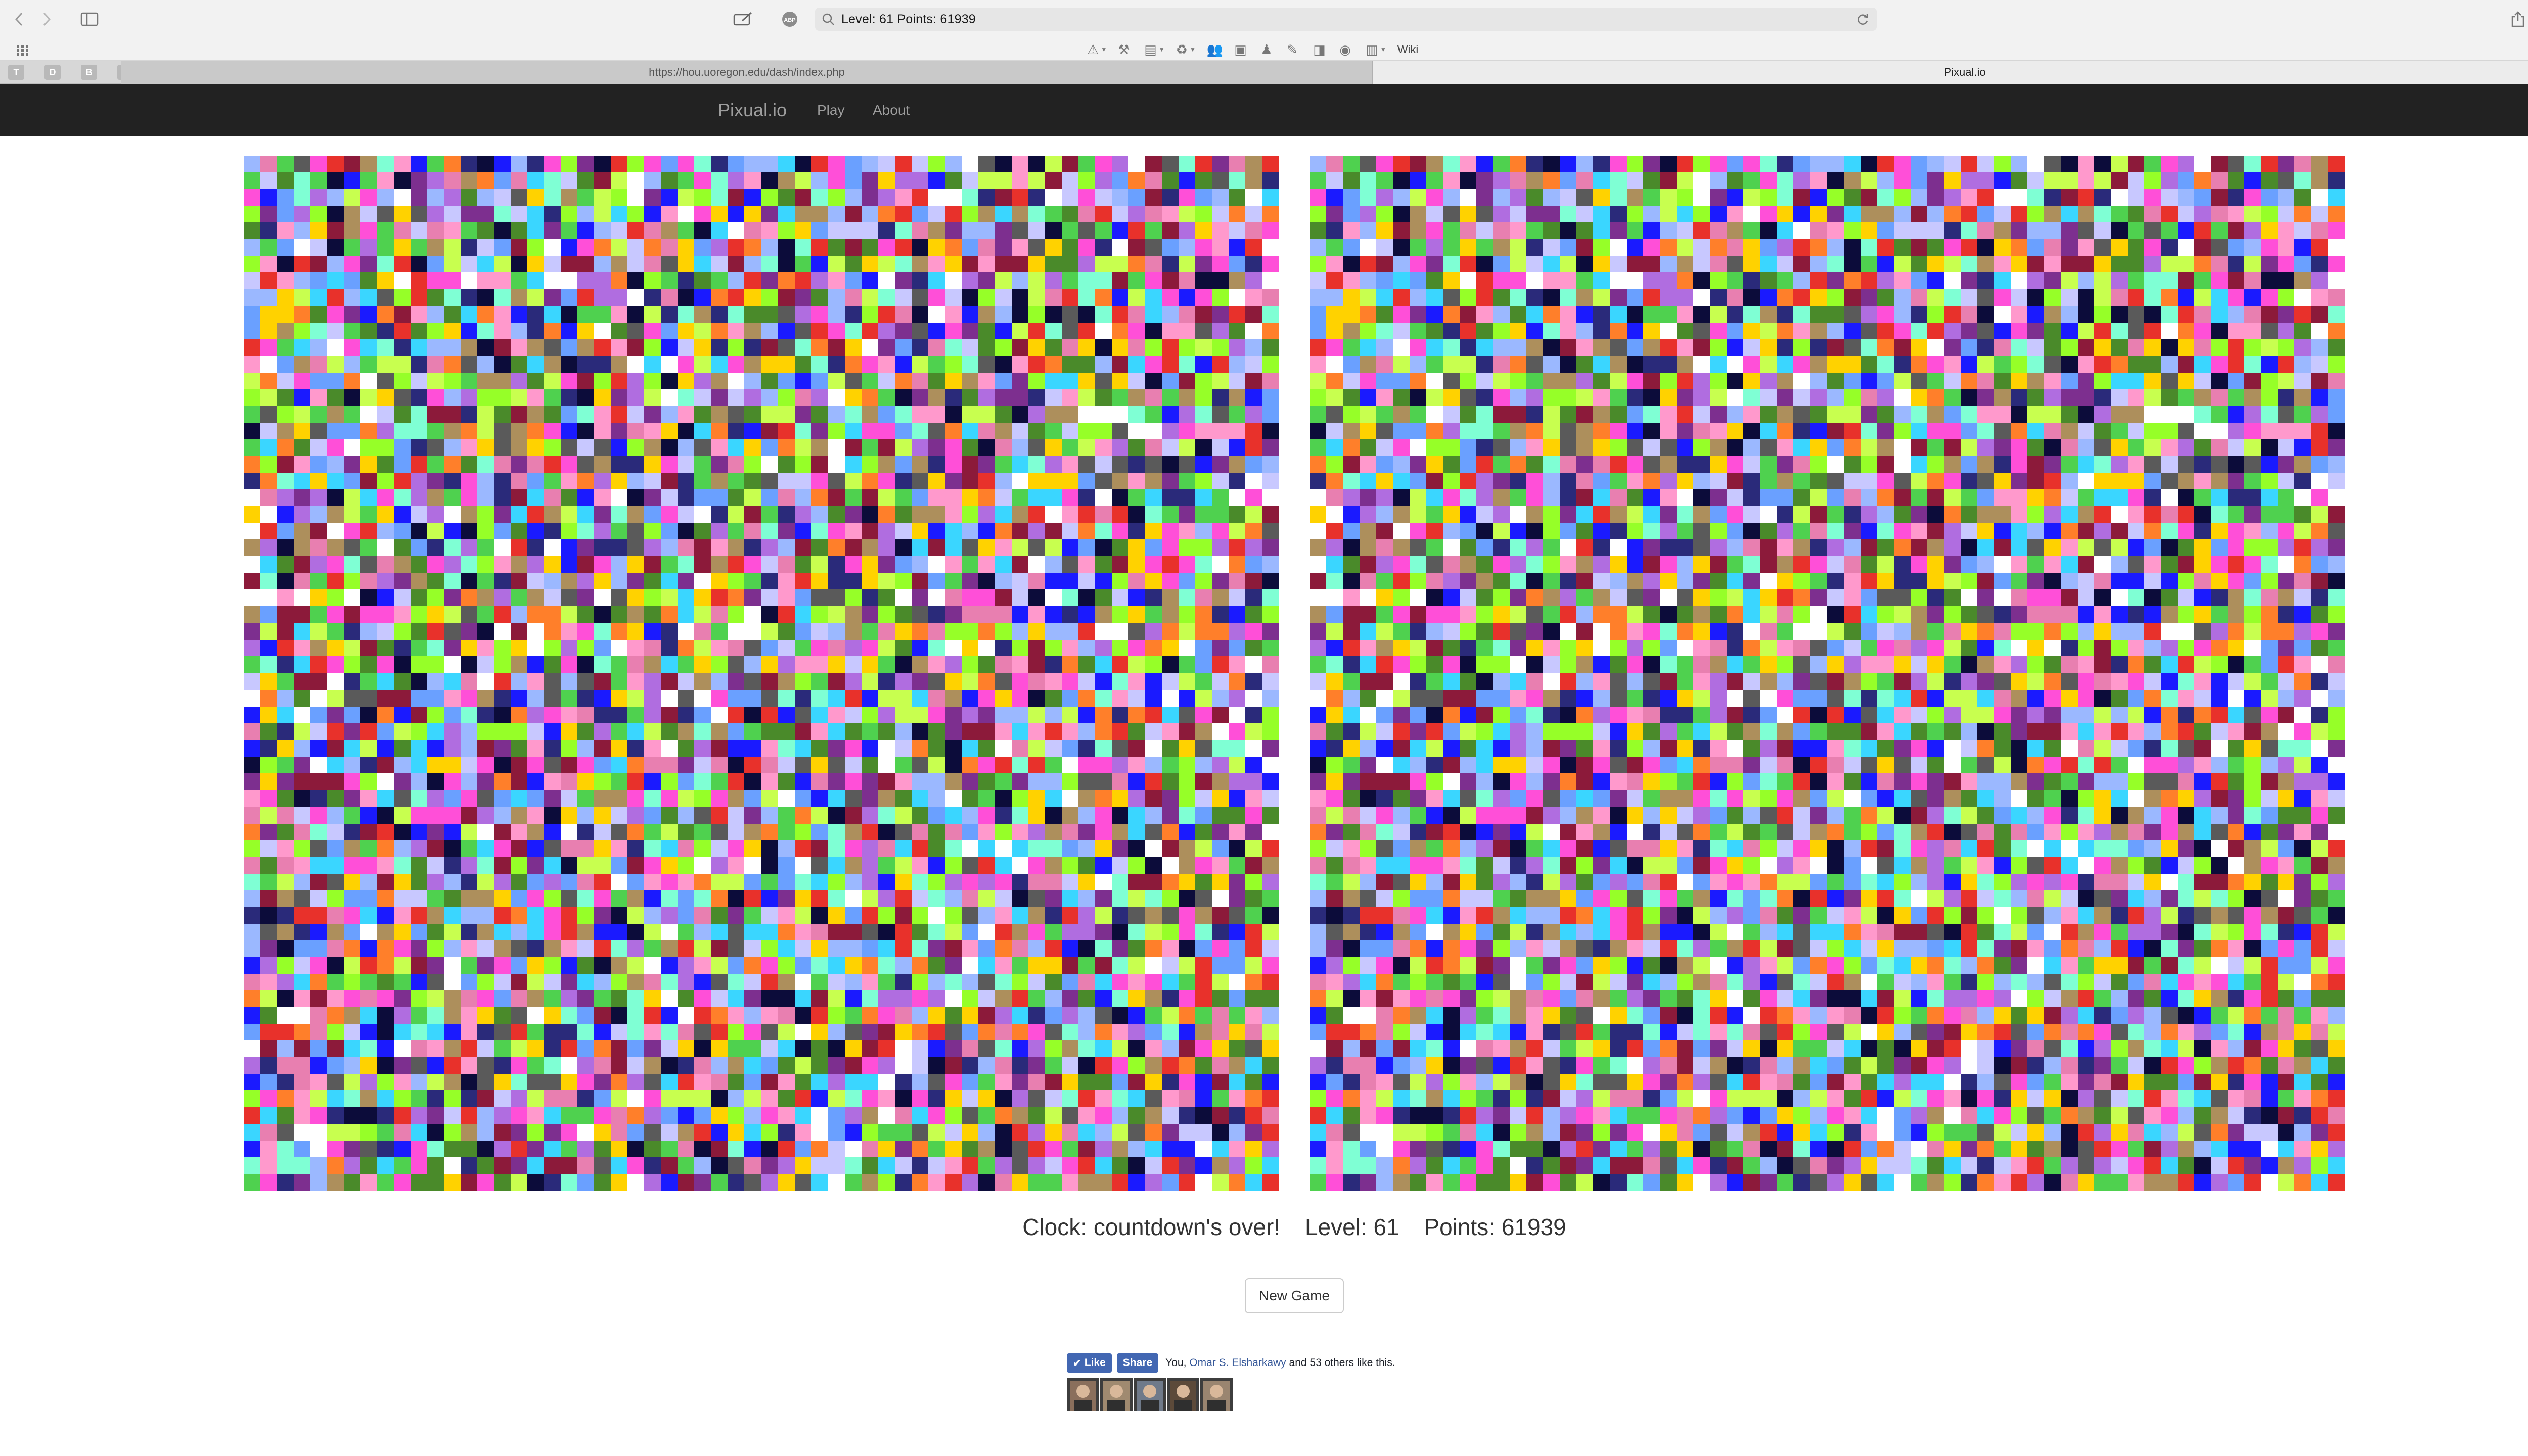 The image size is (2528, 1456). I want to click on reload-icon, so click(1863, 19).